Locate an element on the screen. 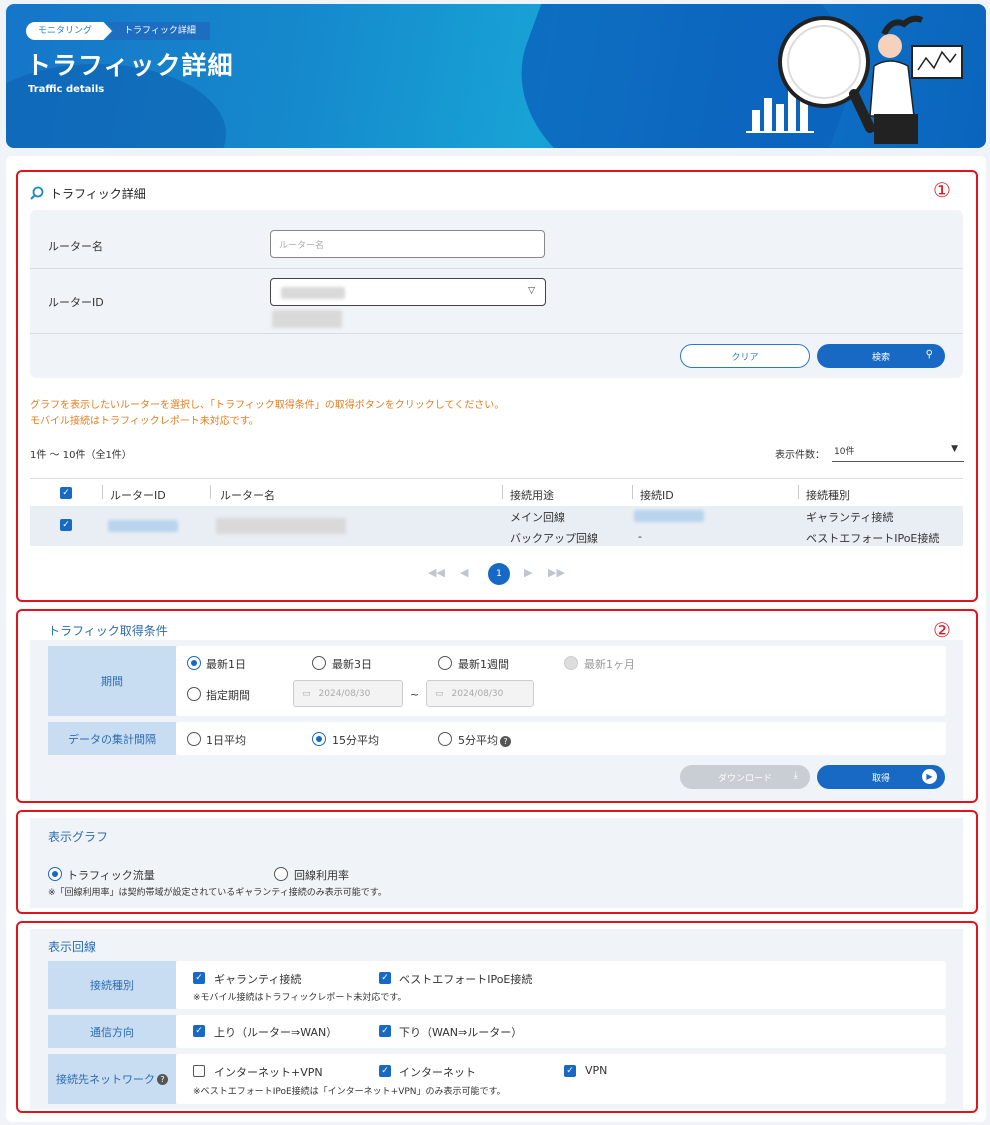 The height and width of the screenshot is (1125, 990). type-ipoe: ベストエフォートIPoE接続 is located at coordinates (873, 538).